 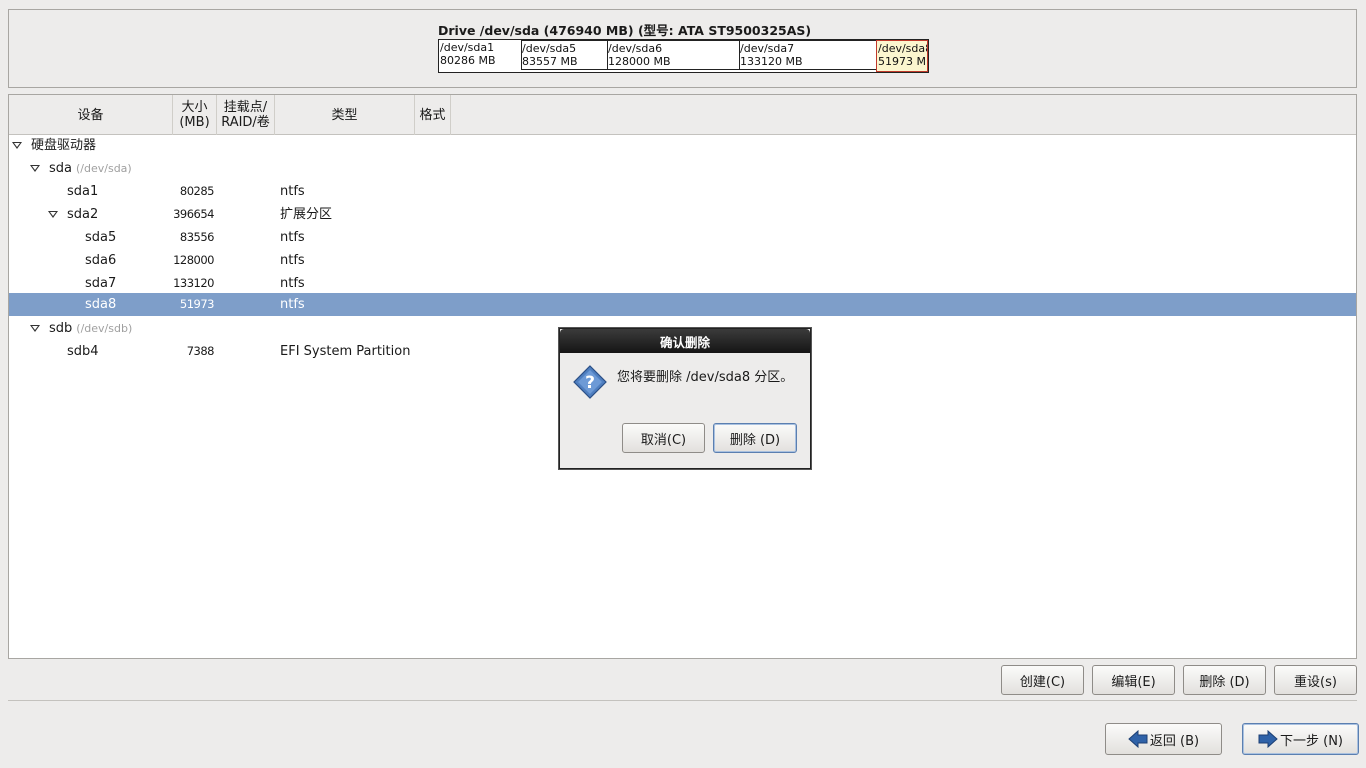 I want to click on type-cell: EFI System Partition, so click(x=345, y=351).